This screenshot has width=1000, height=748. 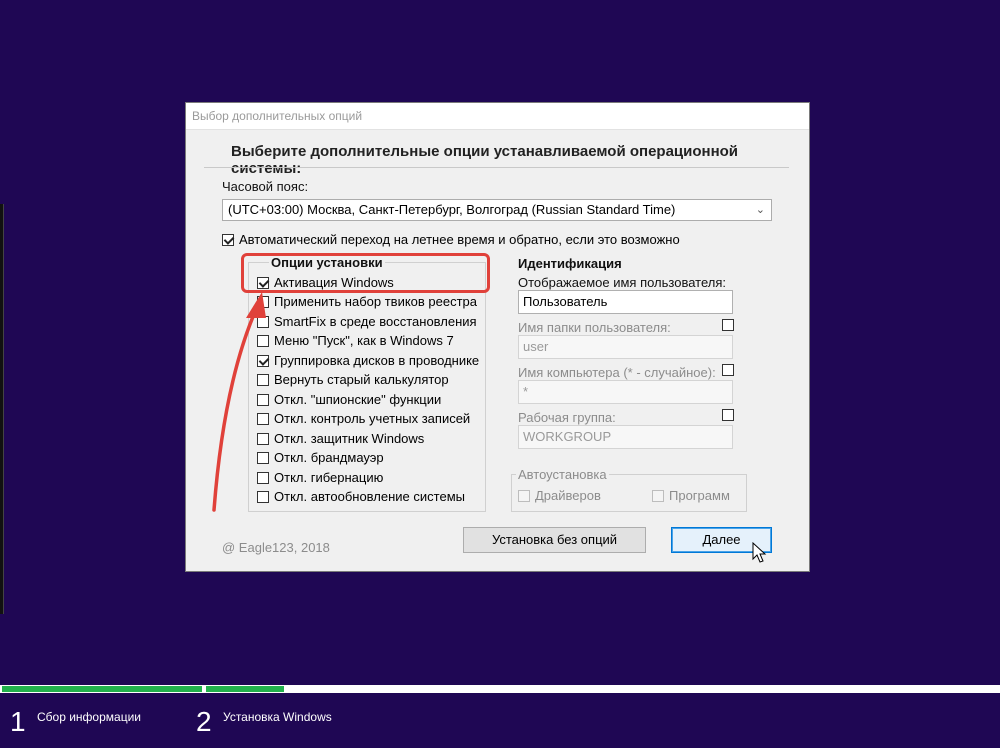 I want to click on user-folder-label: Имя папки пользователя:, so click(x=594, y=327).